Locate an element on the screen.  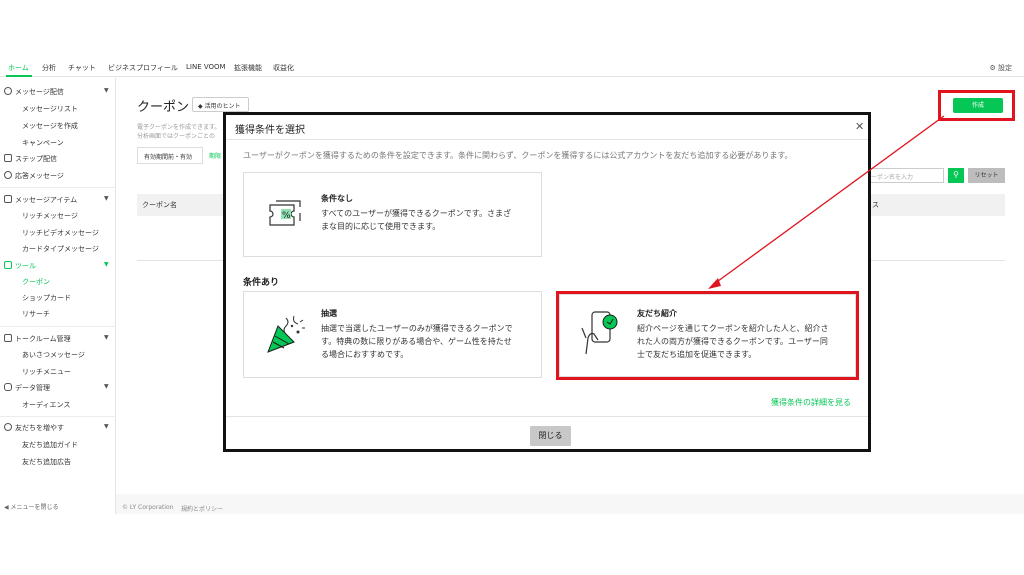
sidebar-item-friend-ads: 友だち追加広告 is located at coordinates (46, 462).